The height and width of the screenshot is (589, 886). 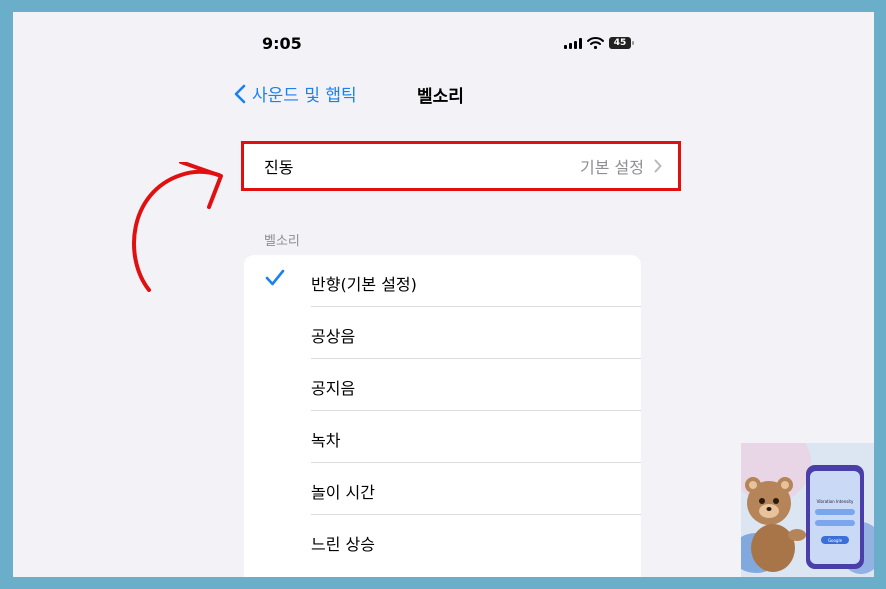 What do you see at coordinates (440, 97) in the screenshot?
I see `page-title: 벨소리` at bounding box center [440, 97].